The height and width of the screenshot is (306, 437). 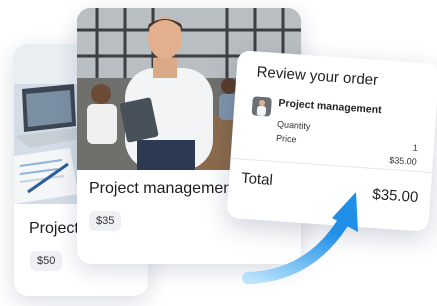 What do you see at coordinates (293, 125) in the screenshot?
I see `quantity-label: Quantity` at bounding box center [293, 125].